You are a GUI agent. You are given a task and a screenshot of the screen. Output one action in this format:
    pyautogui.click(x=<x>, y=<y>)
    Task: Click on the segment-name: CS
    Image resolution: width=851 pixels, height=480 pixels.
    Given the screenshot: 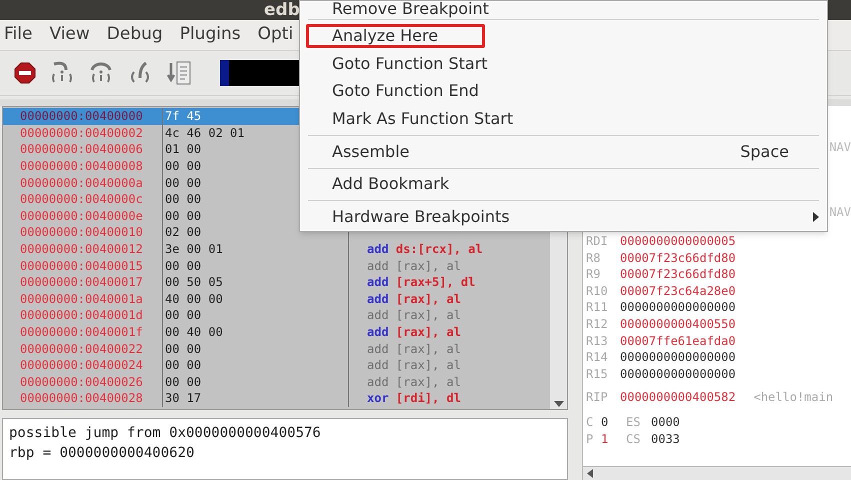 What is the action you would take?
    pyautogui.click(x=634, y=439)
    